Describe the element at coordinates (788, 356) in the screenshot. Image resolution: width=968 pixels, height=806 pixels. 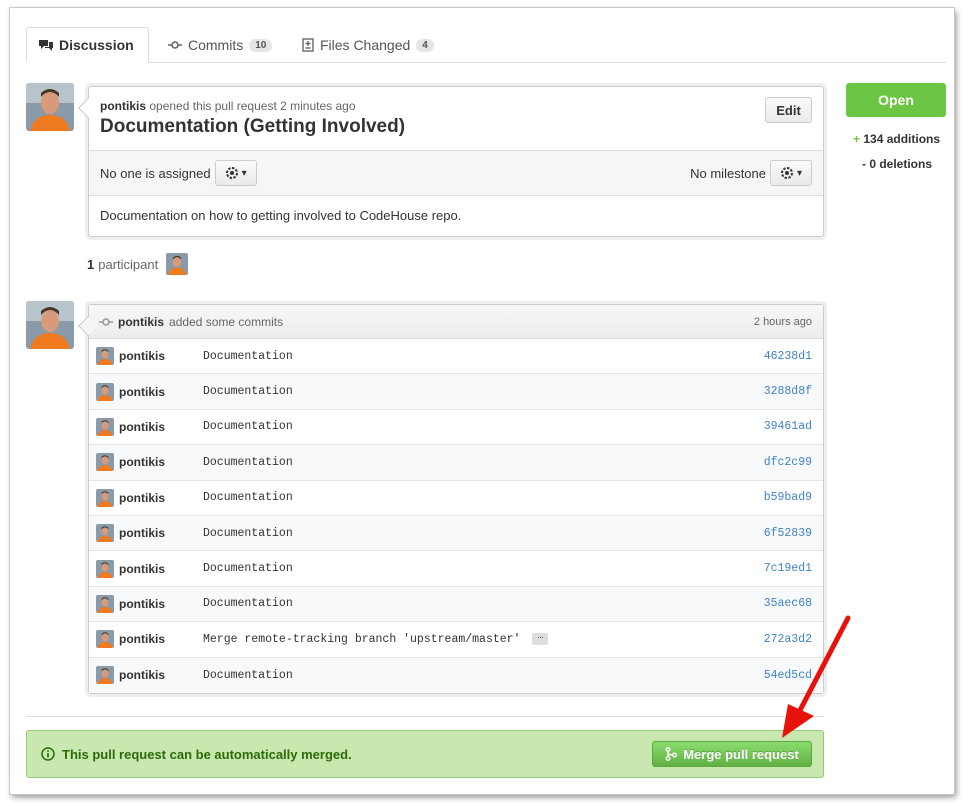
I see `commit-sha-link: 46238d1` at that location.